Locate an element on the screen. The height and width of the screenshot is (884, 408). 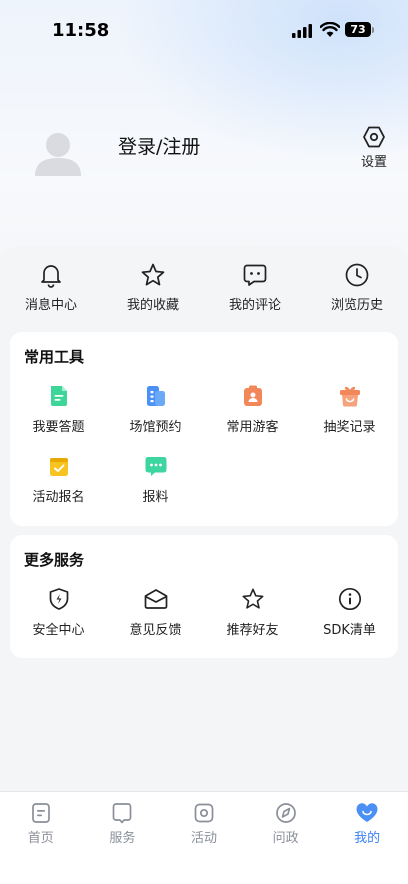
tool-label: 抽奖记录 is located at coordinates (349, 427).